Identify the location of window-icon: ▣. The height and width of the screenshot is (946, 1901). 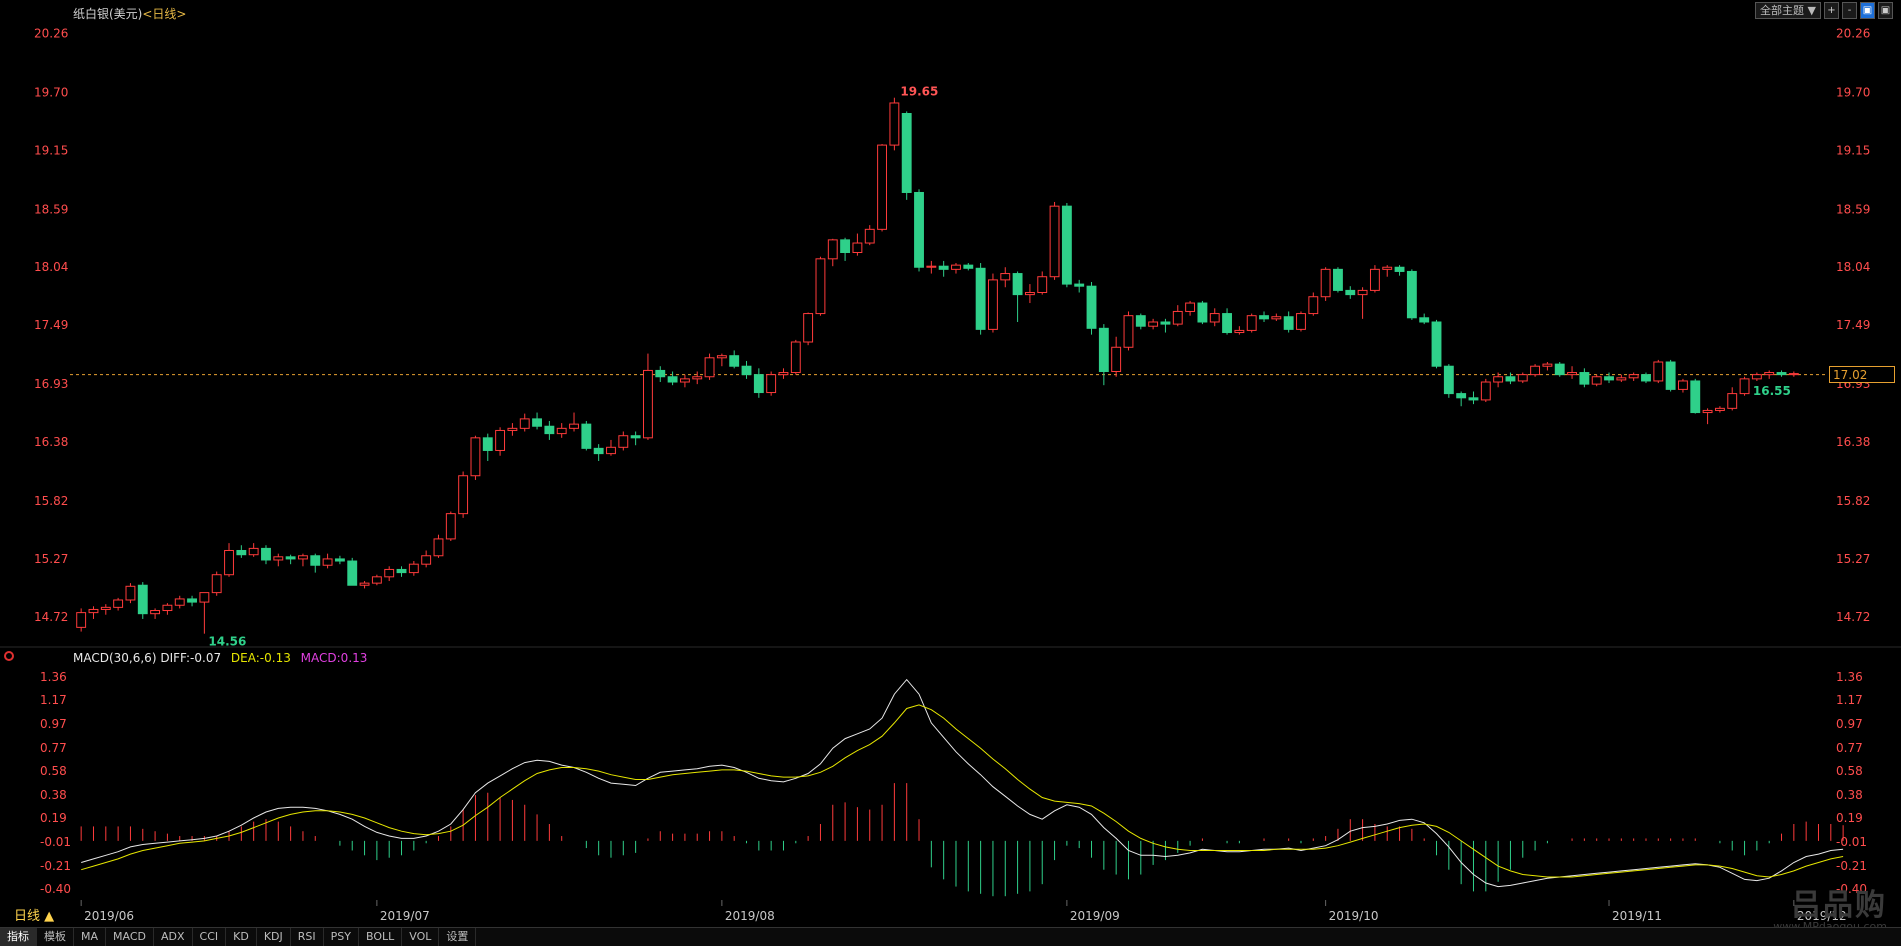
(1885, 10).